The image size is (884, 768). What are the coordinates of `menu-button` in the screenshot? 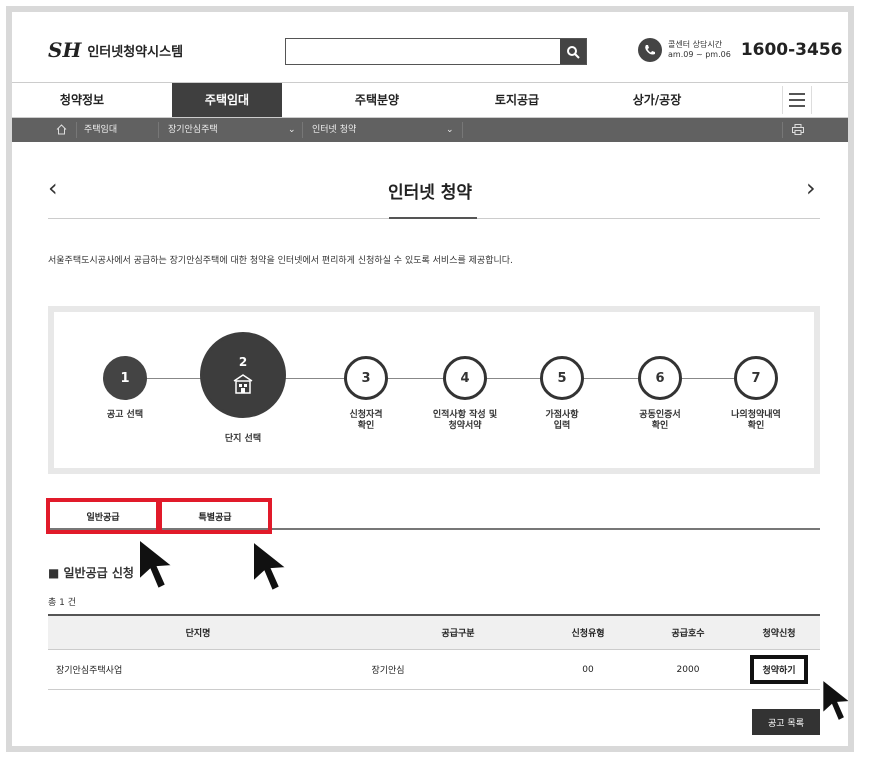 It's located at (797, 100).